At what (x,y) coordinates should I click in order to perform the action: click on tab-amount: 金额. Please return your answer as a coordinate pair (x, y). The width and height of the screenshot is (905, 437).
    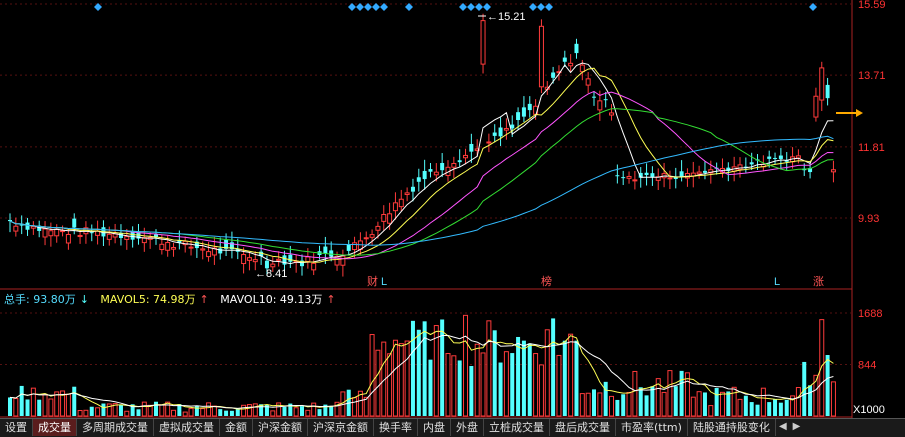
    Looking at the image, I should click on (236, 427).